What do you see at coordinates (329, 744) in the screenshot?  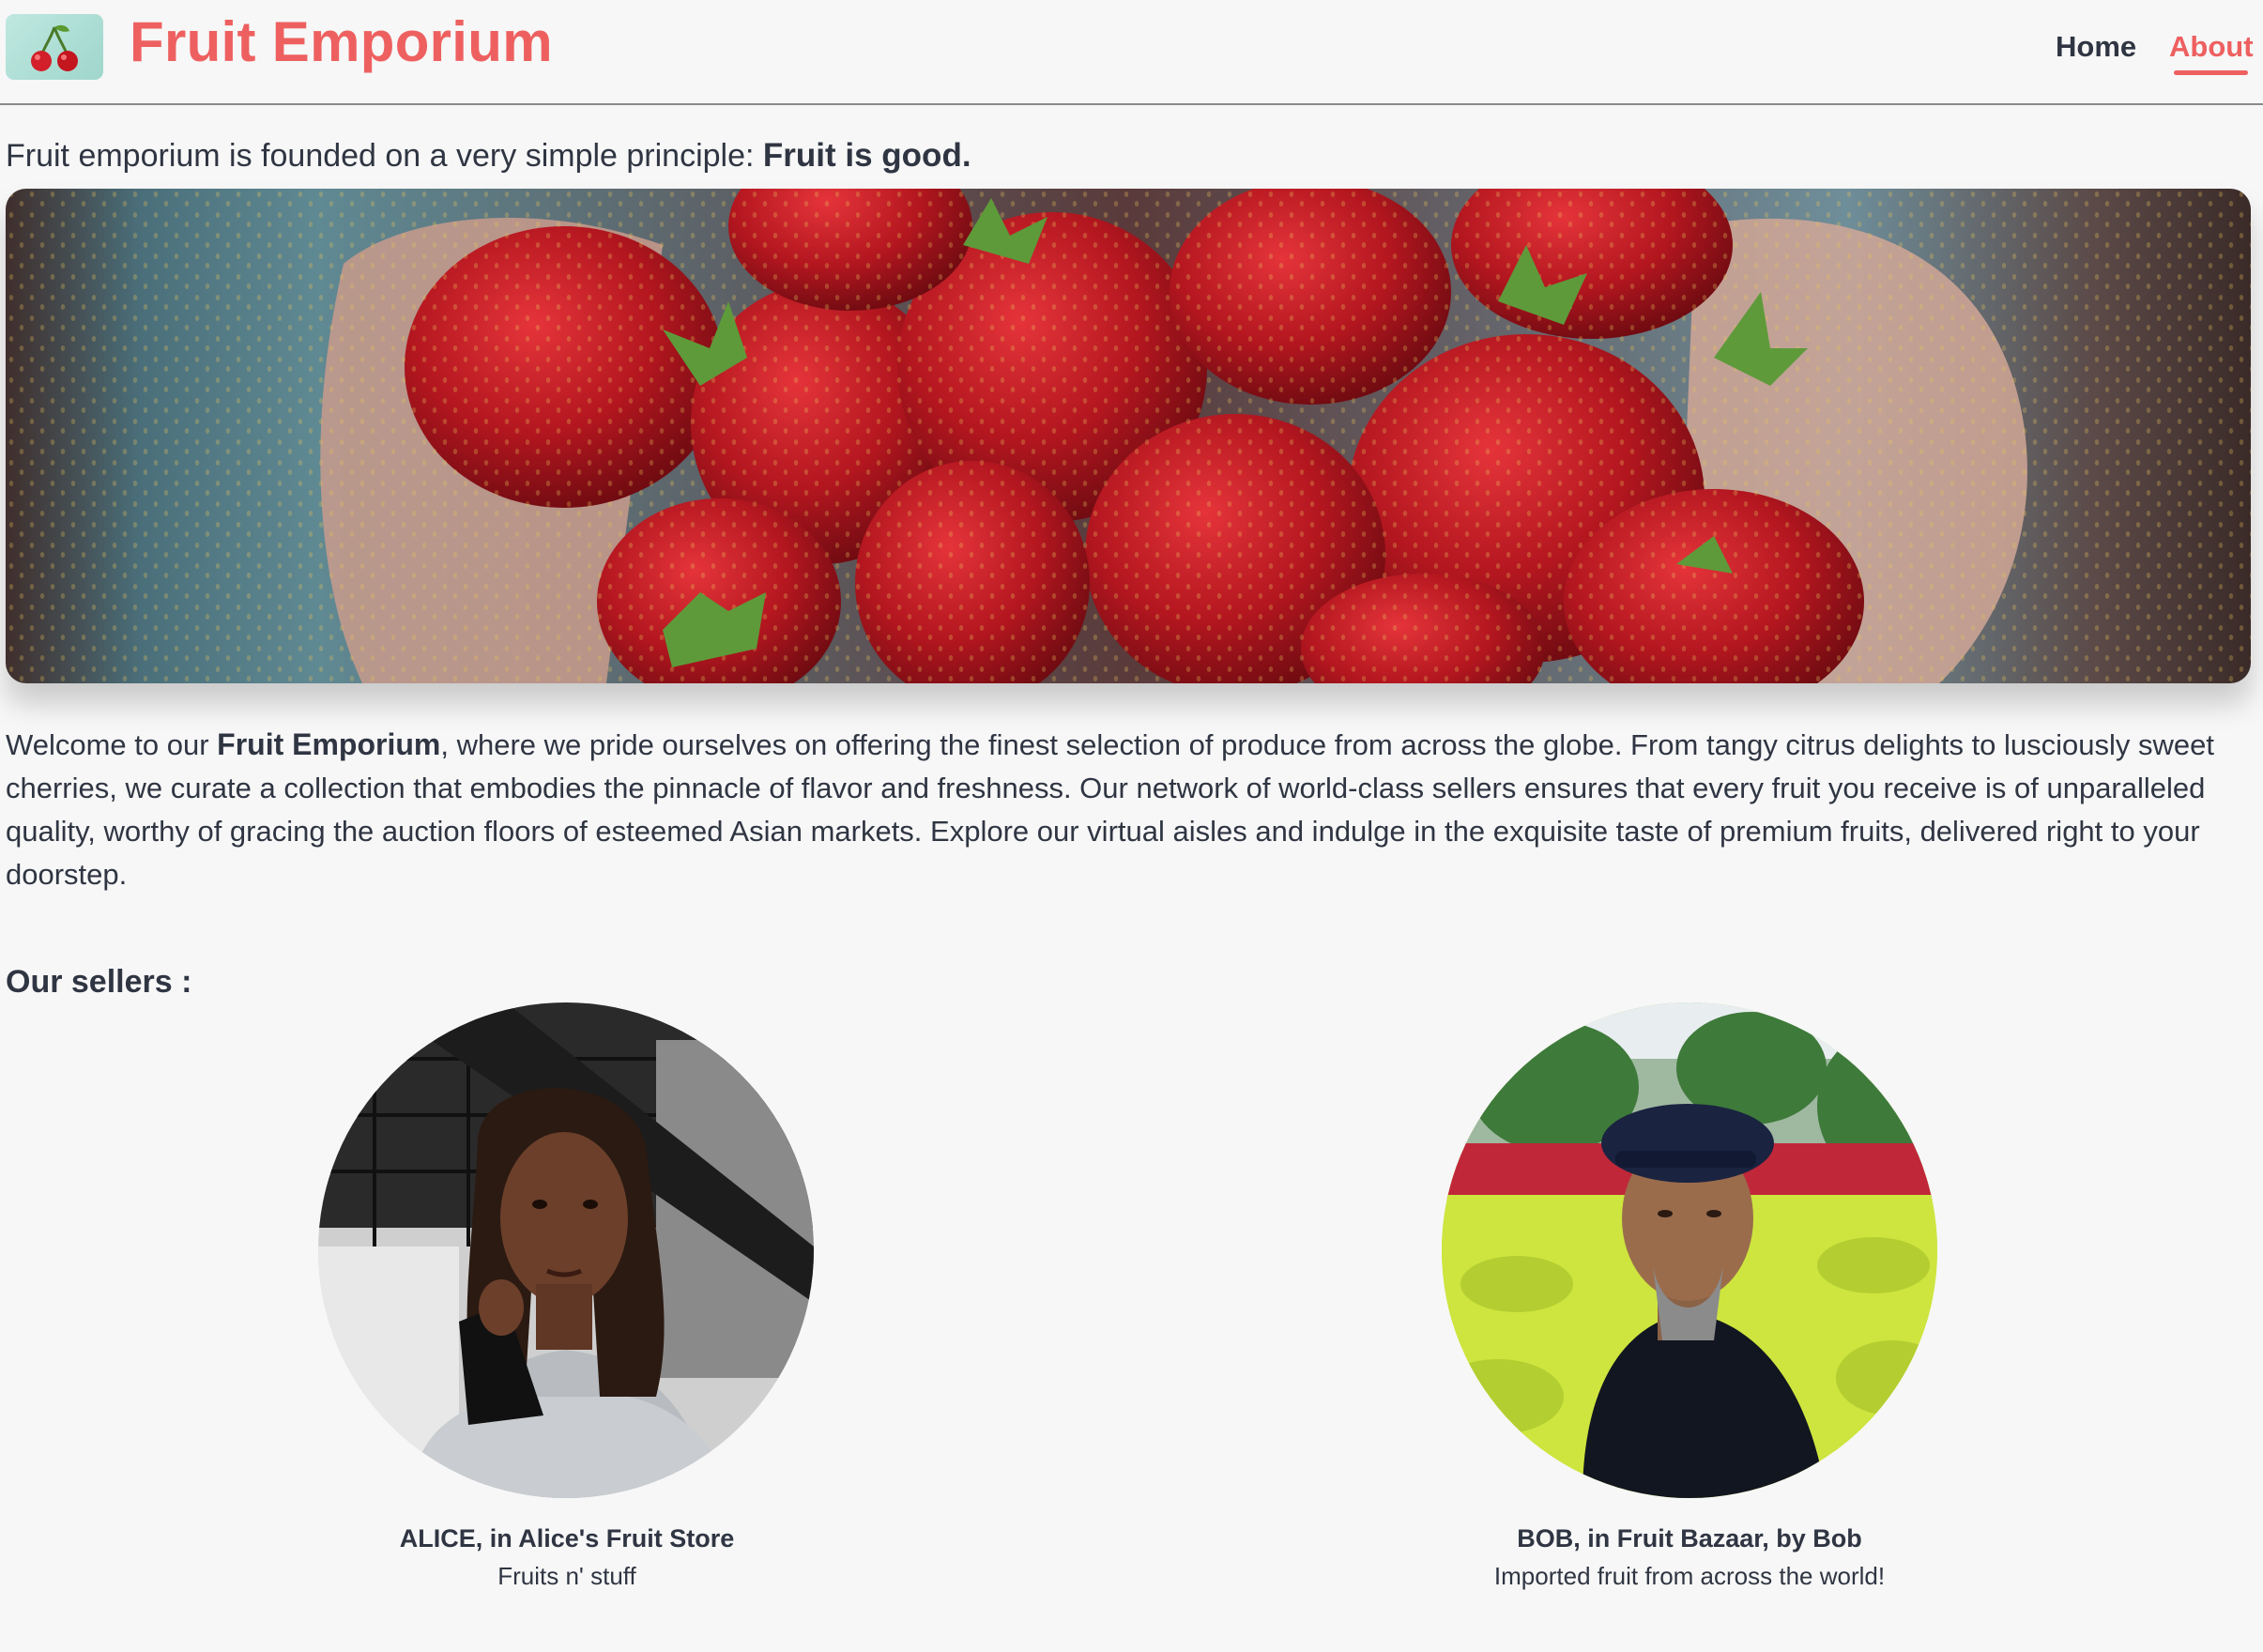 I see `welcome-brand: Fruit Emporium` at bounding box center [329, 744].